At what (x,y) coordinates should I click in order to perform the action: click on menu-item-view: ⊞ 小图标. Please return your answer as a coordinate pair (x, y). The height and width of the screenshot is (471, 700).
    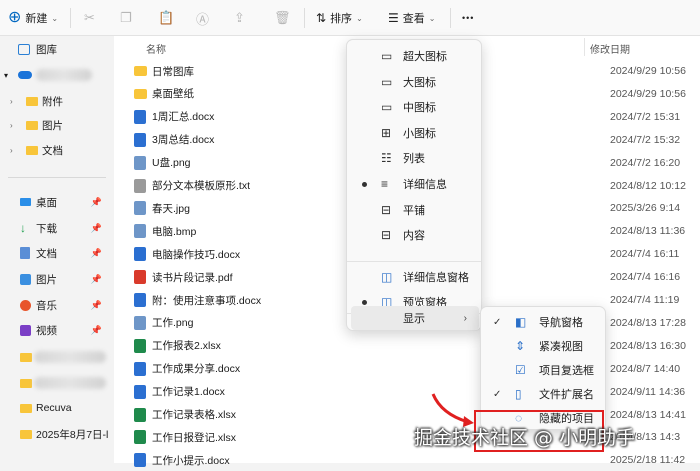
    Looking at the image, I should click on (415, 133).